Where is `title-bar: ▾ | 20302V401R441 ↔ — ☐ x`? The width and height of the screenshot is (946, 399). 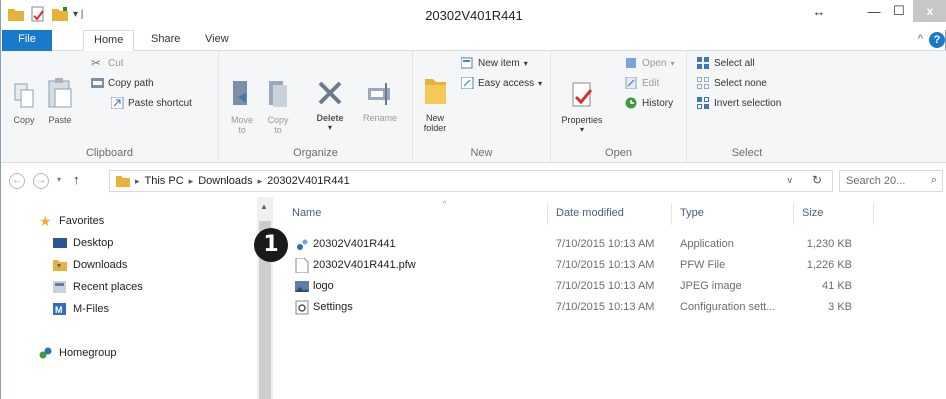
title-bar: ▾ | 20302V401R441 ↔ — ☐ x is located at coordinates (473, 15).